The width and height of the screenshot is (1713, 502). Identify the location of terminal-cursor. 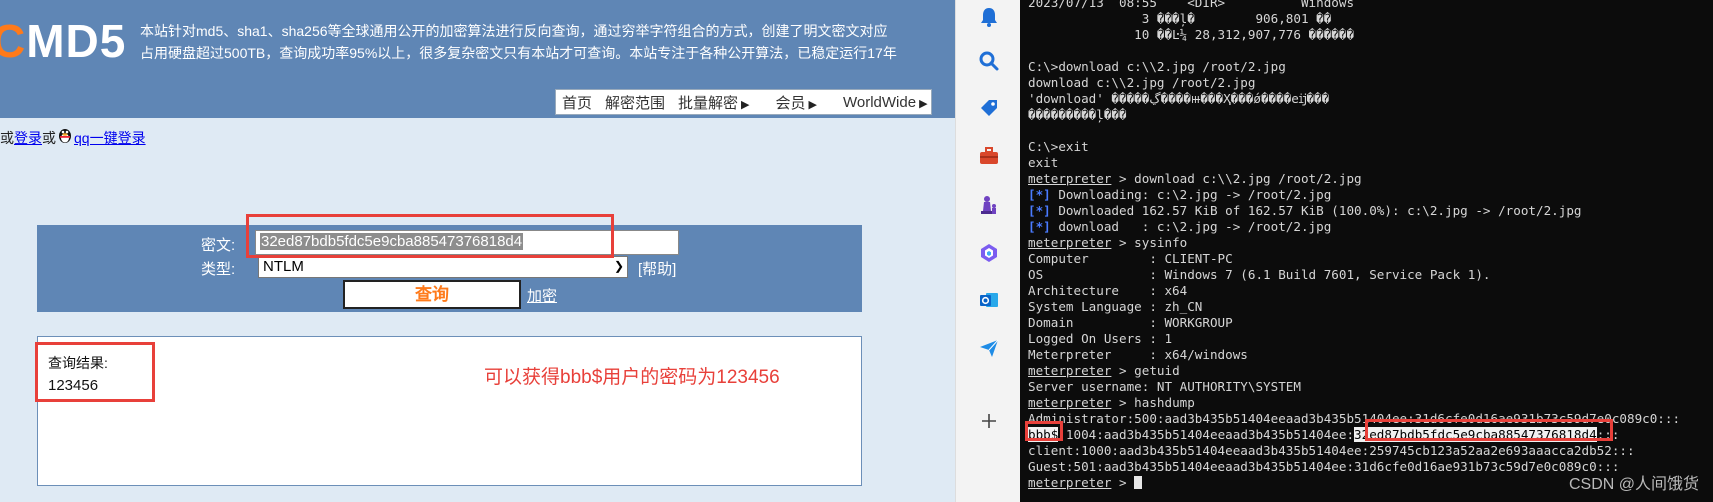
(1138, 482).